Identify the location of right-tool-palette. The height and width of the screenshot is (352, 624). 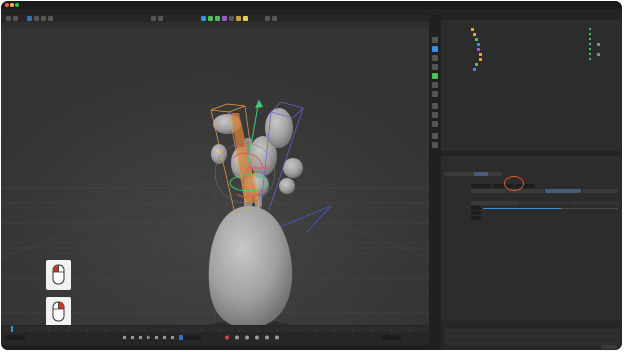
(435, 182).